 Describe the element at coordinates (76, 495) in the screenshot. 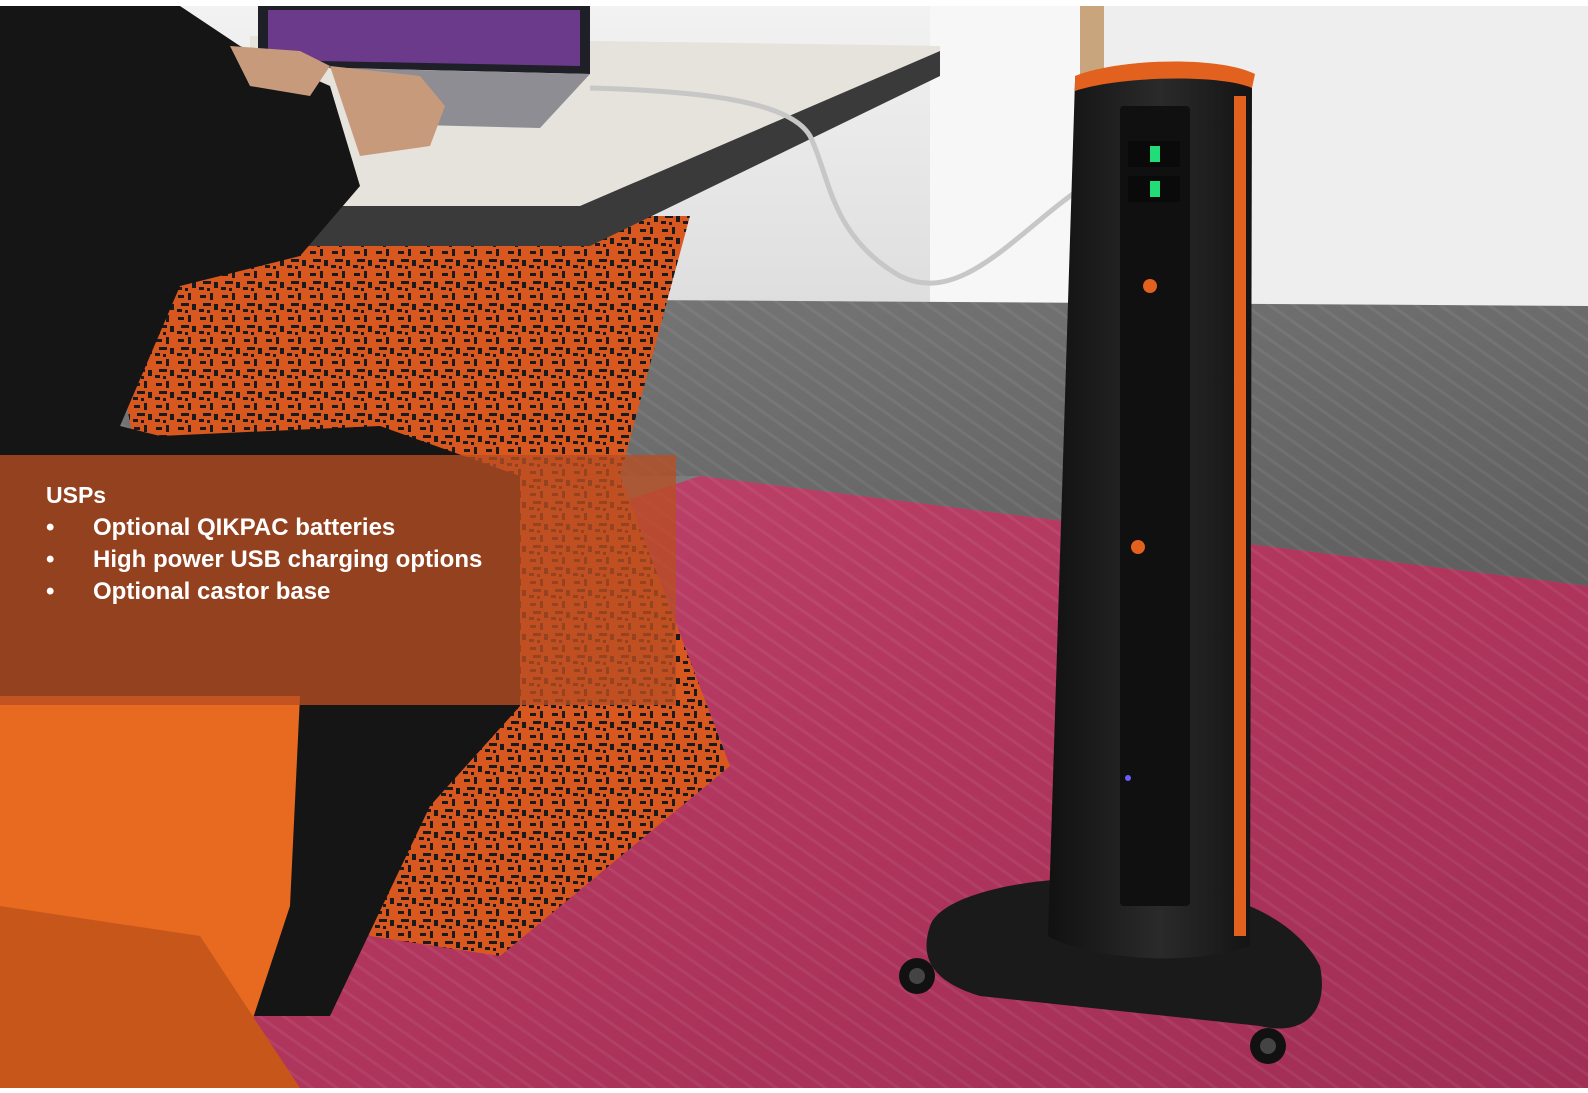

I see `usp-title: USPs` at that location.